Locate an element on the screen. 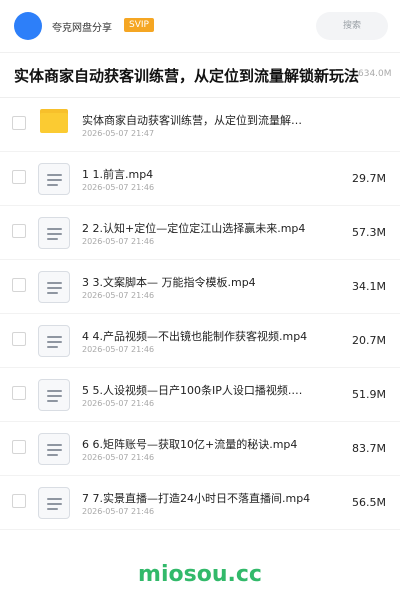 This screenshot has width=400, height=600. folder-icon is located at coordinates (54, 125).